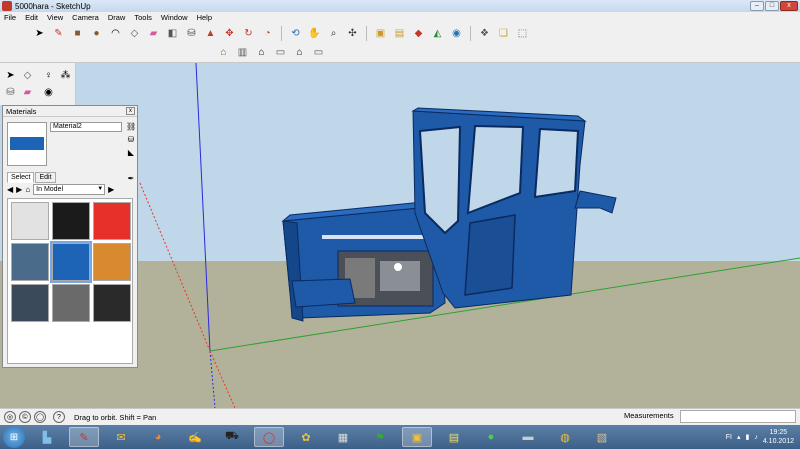 This screenshot has height=449, width=800. I want to click on taskbar-calculator-icon: ▦, so click(343, 437).